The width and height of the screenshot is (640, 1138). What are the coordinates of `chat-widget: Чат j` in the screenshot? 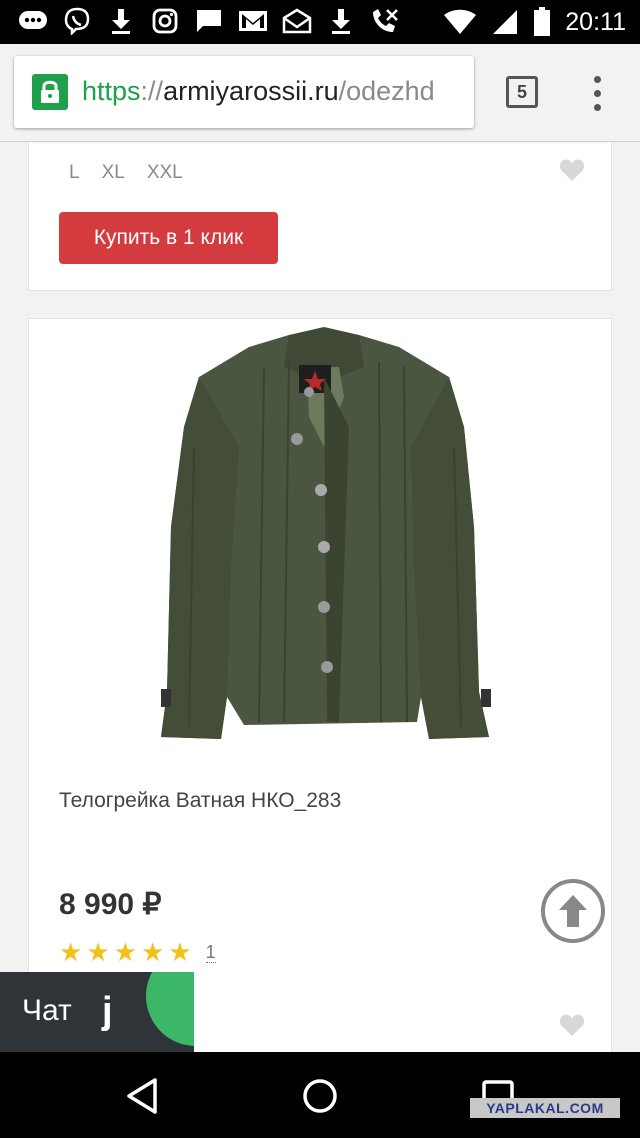 It's located at (97, 1012).